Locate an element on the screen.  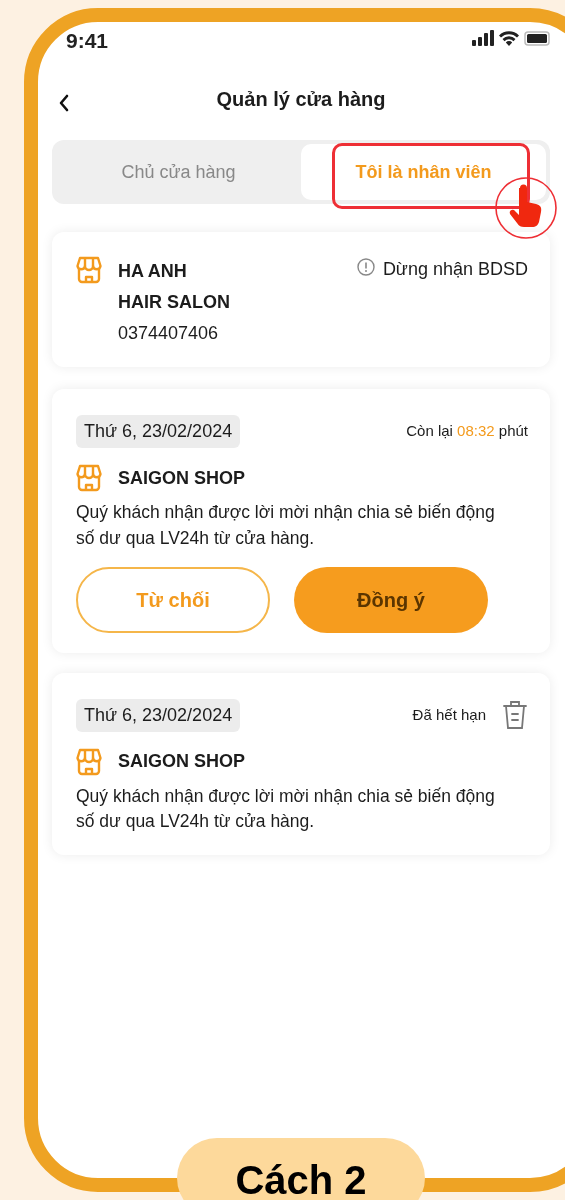
store-name: HA ANH HAIR SALON is located at coordinates (174, 287).